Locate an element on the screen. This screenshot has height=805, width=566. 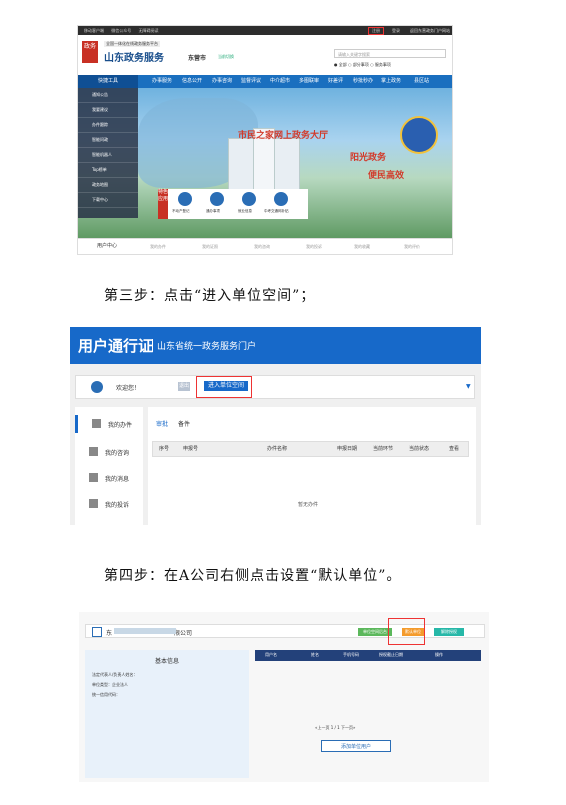
column-header: 序号 is located at coordinates (164, 449).